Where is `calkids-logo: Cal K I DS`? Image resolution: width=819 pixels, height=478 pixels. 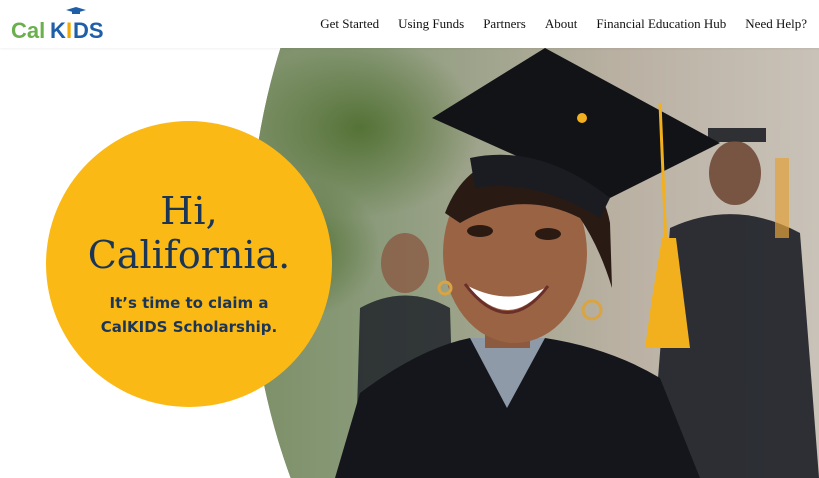 calkids-logo: Cal K I DS is located at coordinates (60, 24).